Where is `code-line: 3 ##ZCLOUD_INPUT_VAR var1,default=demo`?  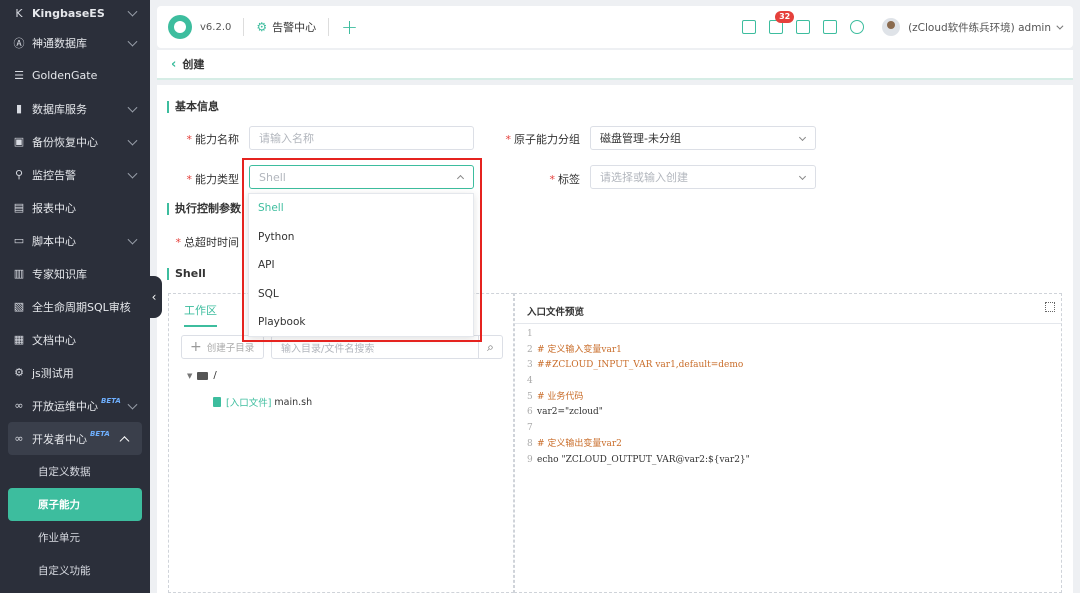 code-line: 3 ##ZCLOUD_INPUT_VAR var1,default=demo is located at coordinates (638, 366).